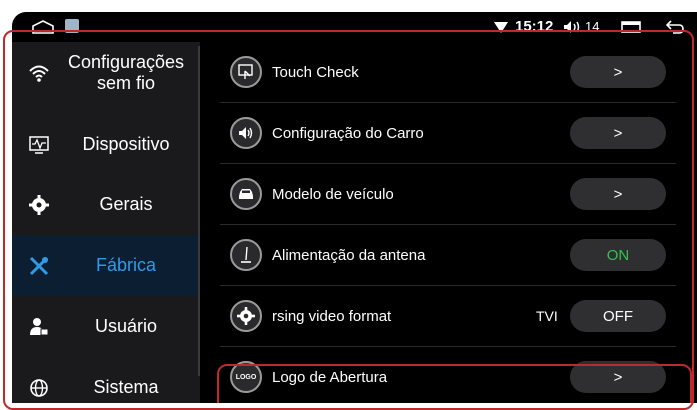  Describe the element at coordinates (126, 144) in the screenshot. I see `sidebar-item-label: Dispositivo` at that location.